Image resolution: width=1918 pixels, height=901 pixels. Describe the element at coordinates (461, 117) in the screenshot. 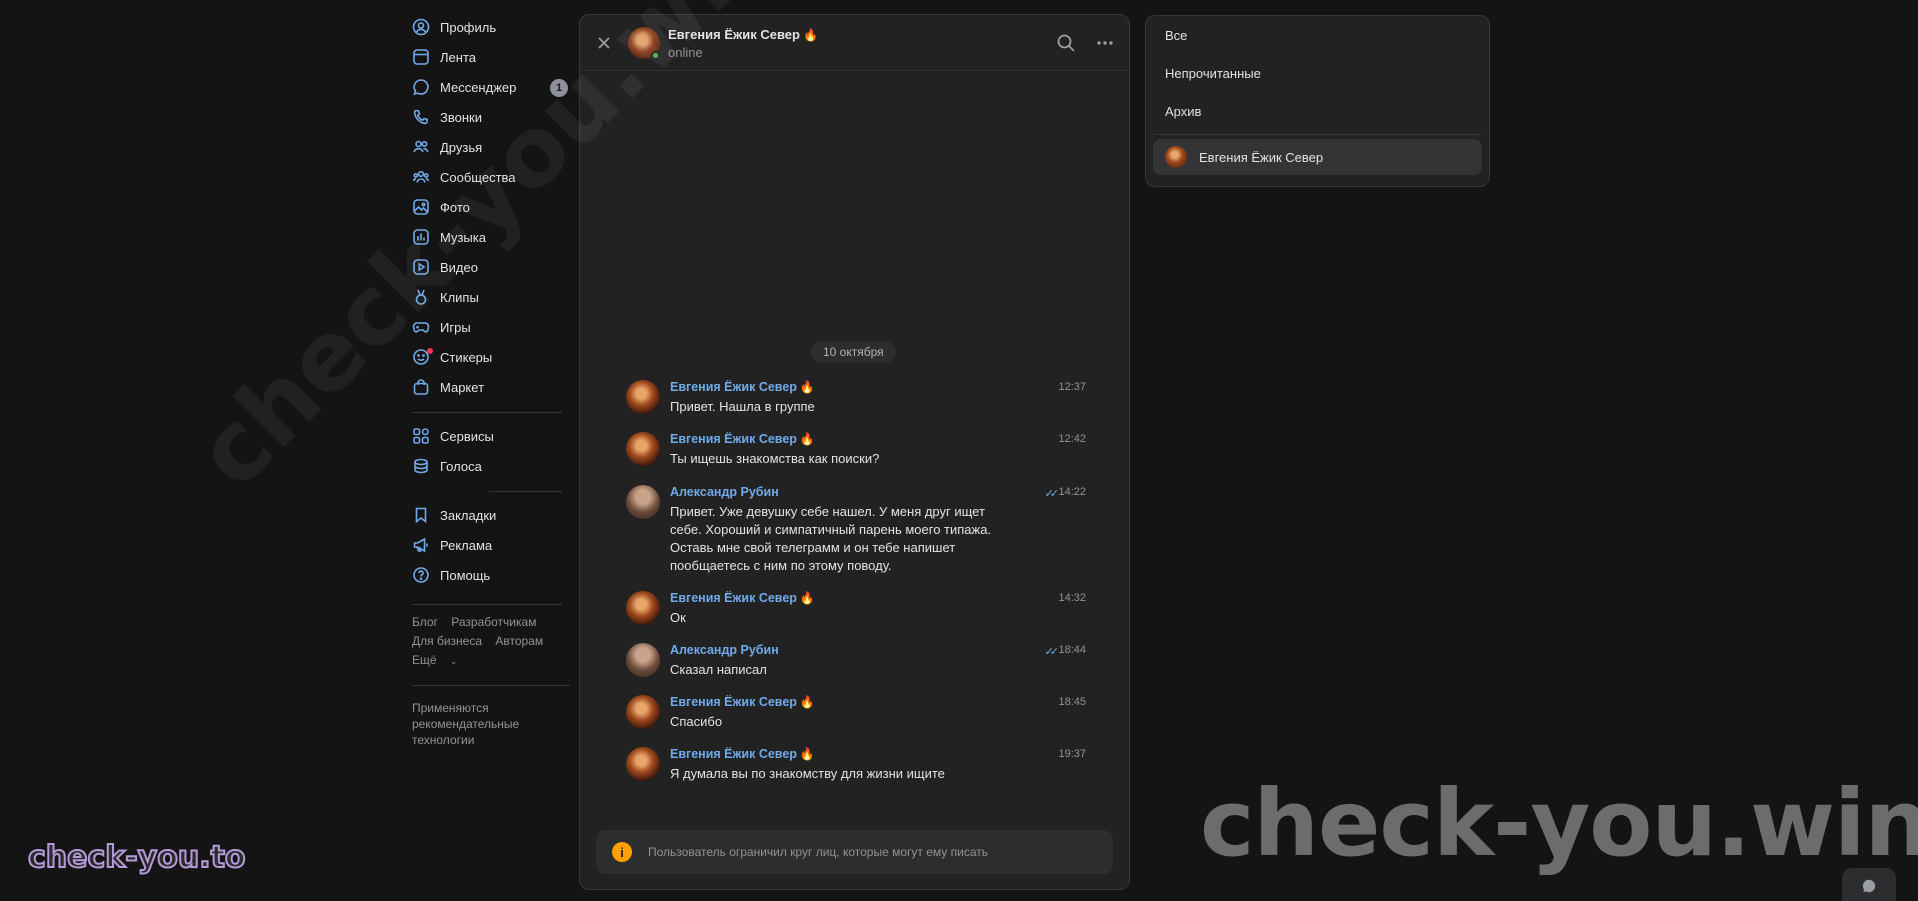

I see `nav-item-label: Звонки` at that location.